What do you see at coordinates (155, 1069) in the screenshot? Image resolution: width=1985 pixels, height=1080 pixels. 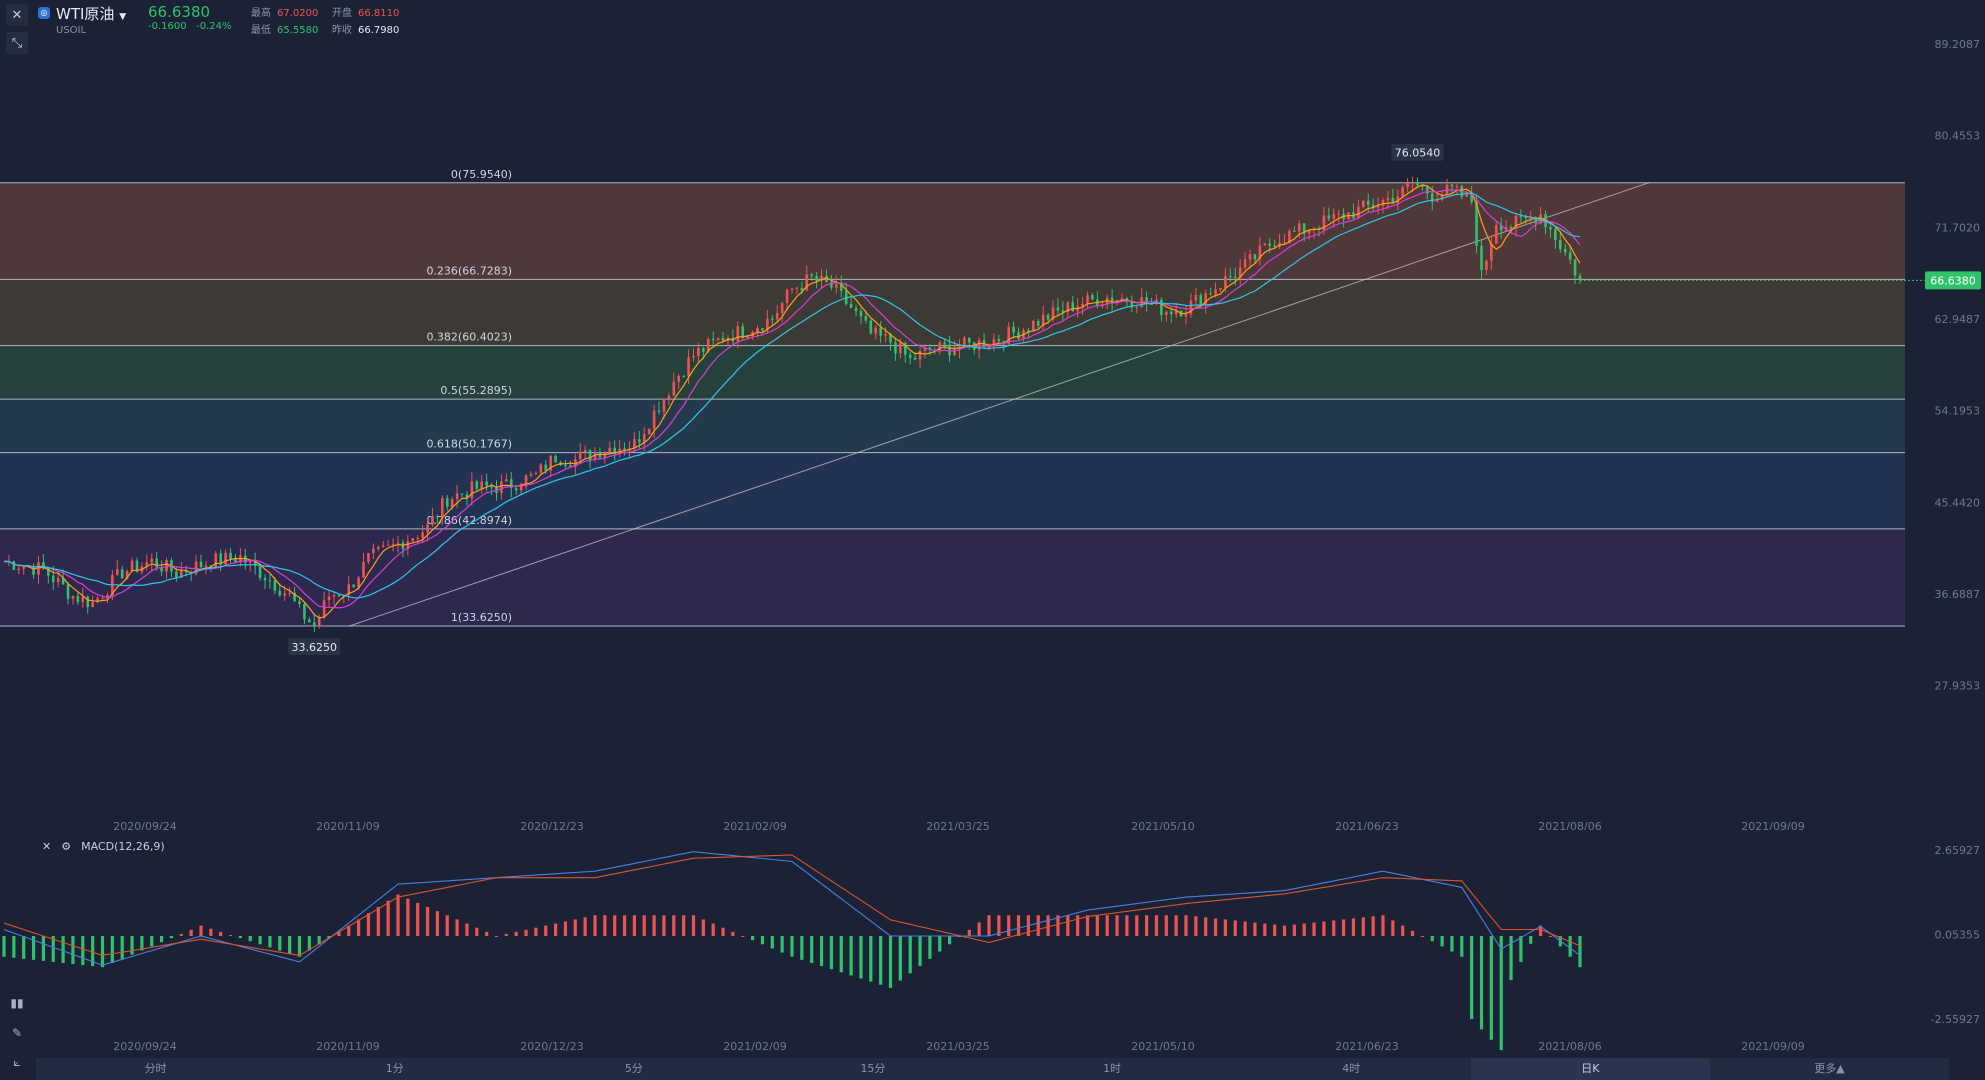 I see `timeframe-tab: 分时` at bounding box center [155, 1069].